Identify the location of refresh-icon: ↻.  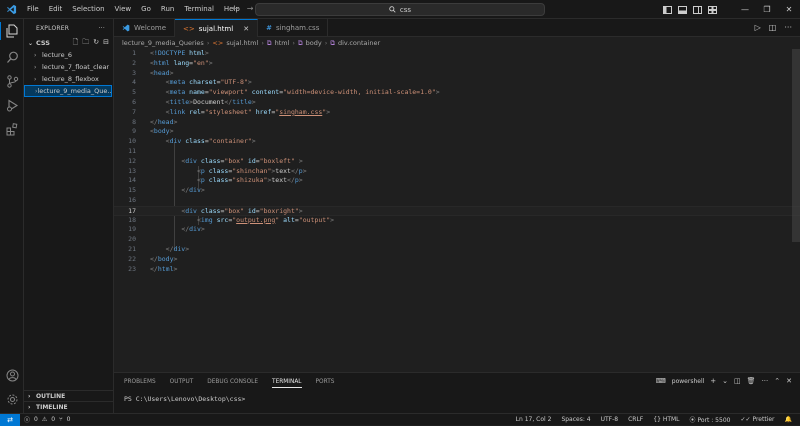
(96, 43).